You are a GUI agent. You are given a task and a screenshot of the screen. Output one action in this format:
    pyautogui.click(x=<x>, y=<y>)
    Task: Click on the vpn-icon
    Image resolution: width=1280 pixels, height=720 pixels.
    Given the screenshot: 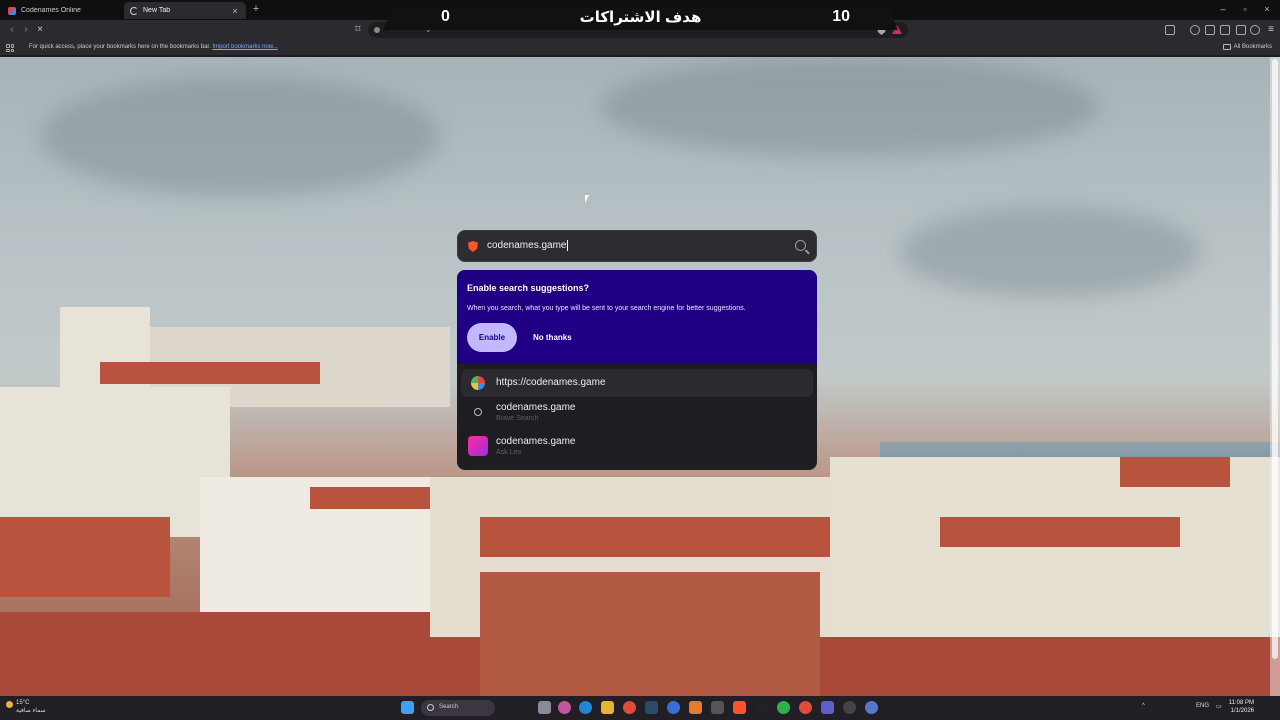 What is the action you would take?
    pyautogui.click(x=1255, y=30)
    